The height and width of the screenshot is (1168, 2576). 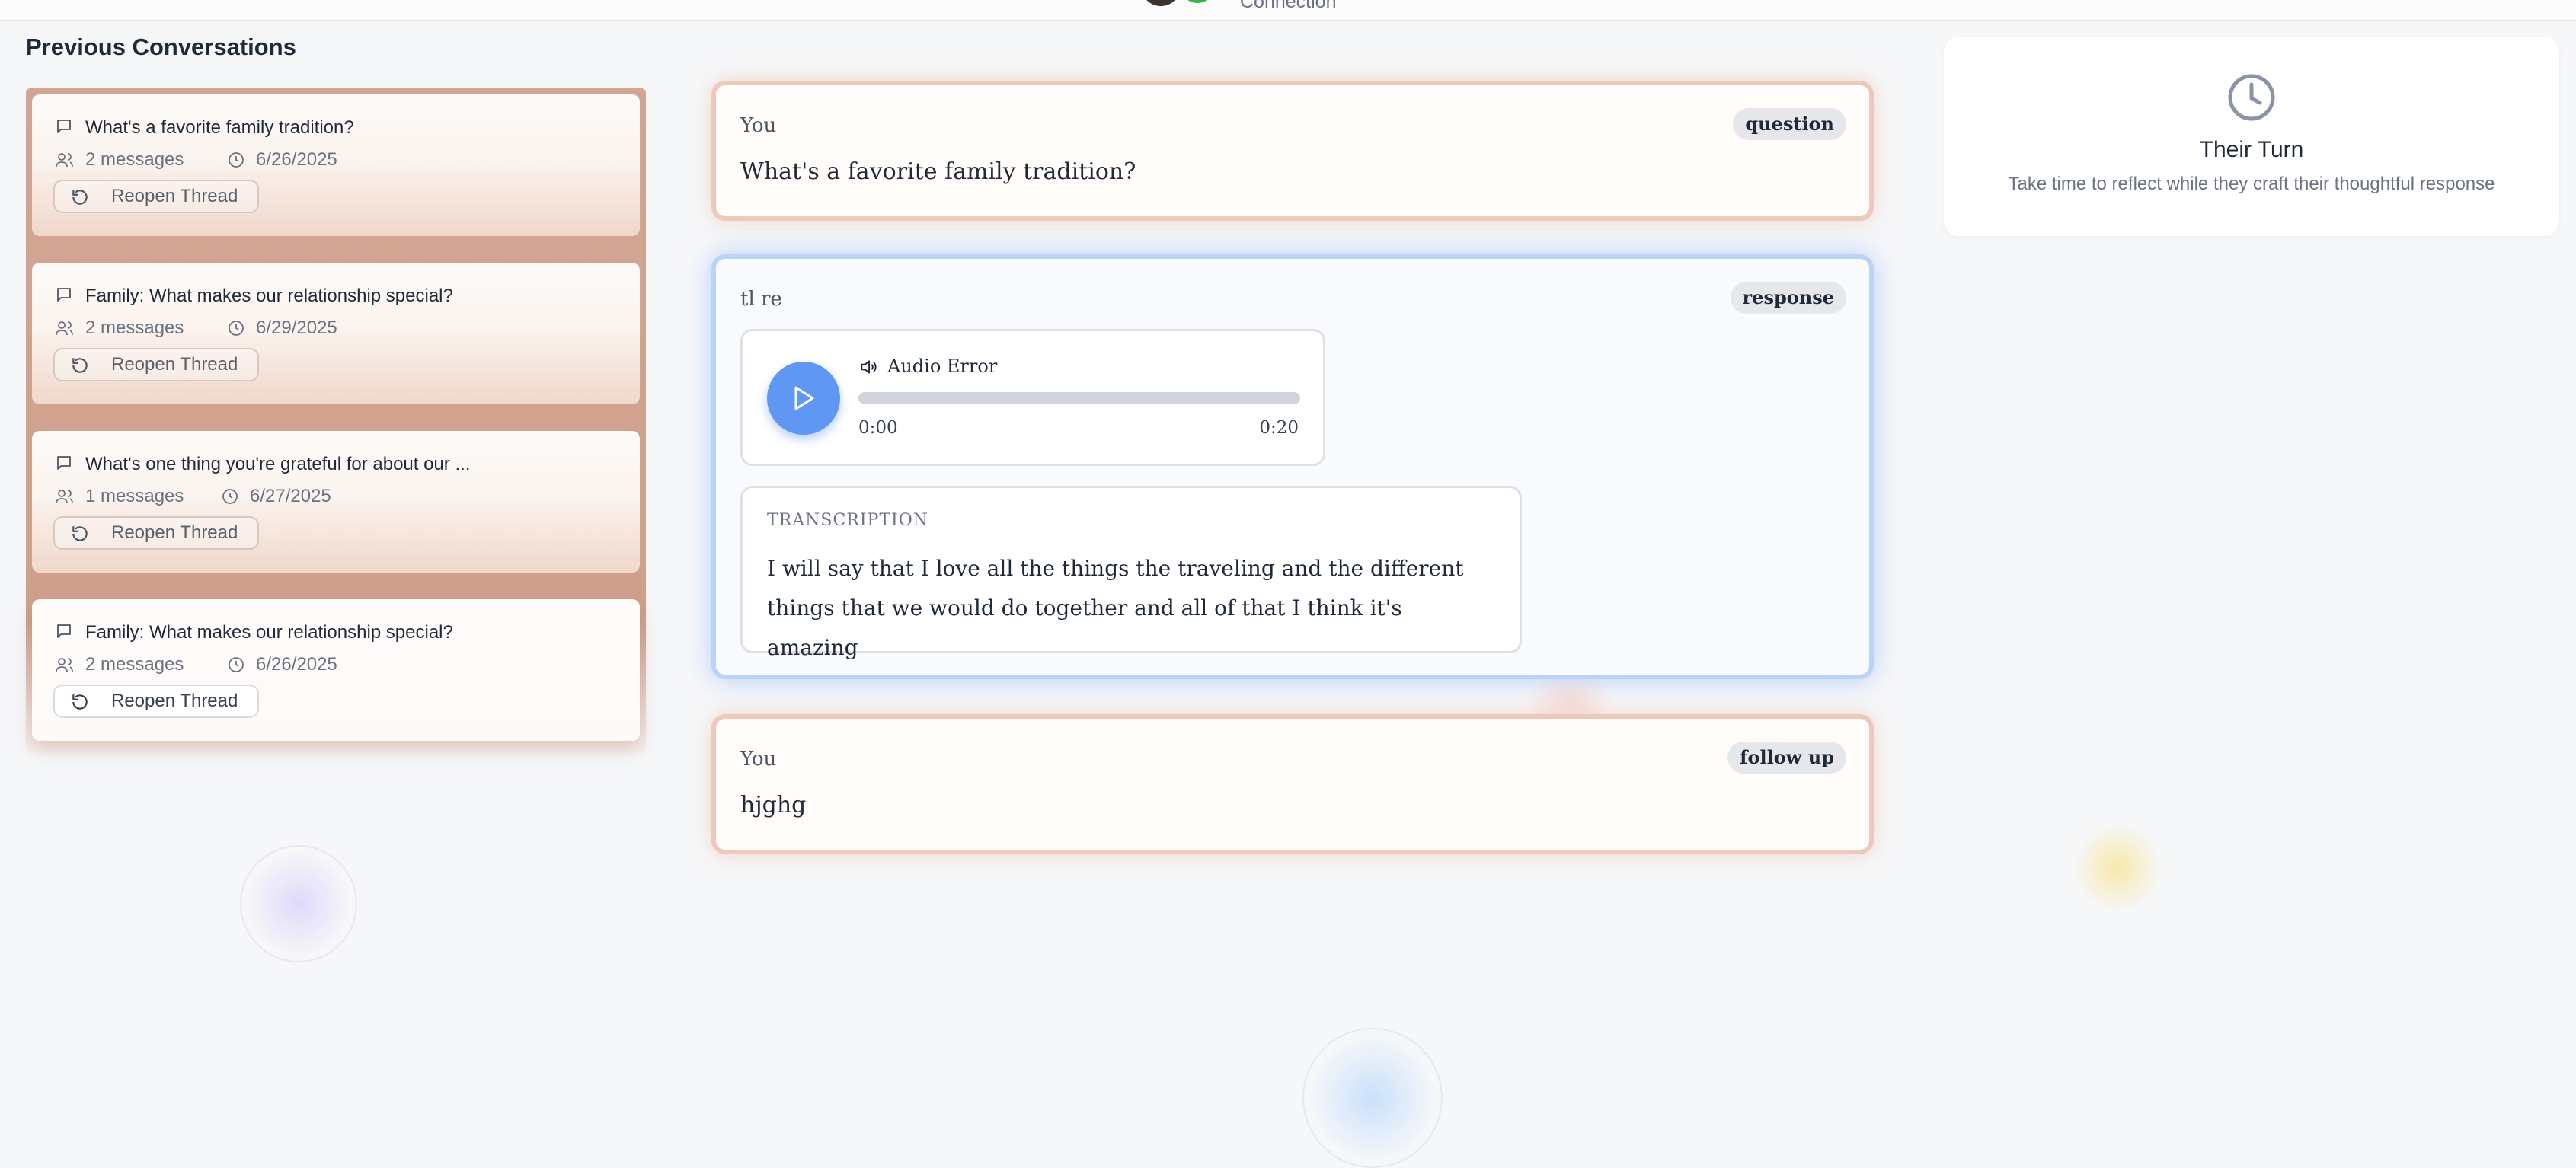 What do you see at coordinates (1289, 6) in the screenshot?
I see `connection-label: Connection` at bounding box center [1289, 6].